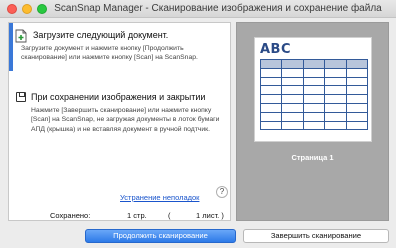 Image resolution: width=396 pixels, height=248 pixels. Describe the element at coordinates (70, 215) in the screenshot. I see `saved-label: Сохранено:` at that location.